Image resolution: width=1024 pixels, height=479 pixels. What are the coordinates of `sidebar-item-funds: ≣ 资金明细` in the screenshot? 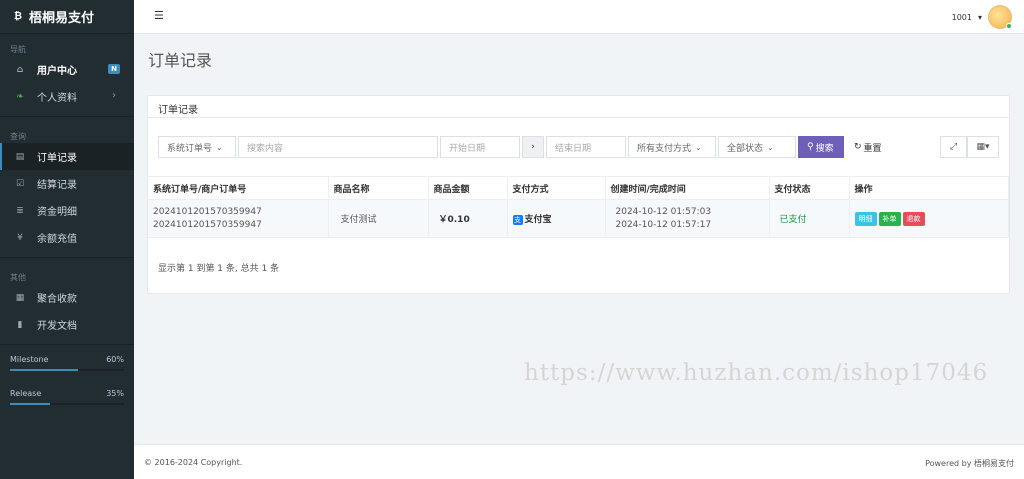 It's located at (67, 210).